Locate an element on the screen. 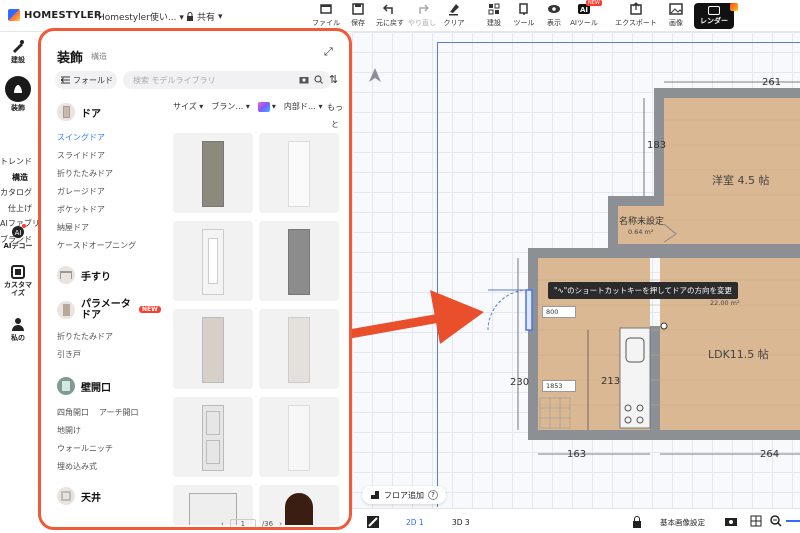  pagination: ‹ 1 /36 › is located at coordinates (251, 523).